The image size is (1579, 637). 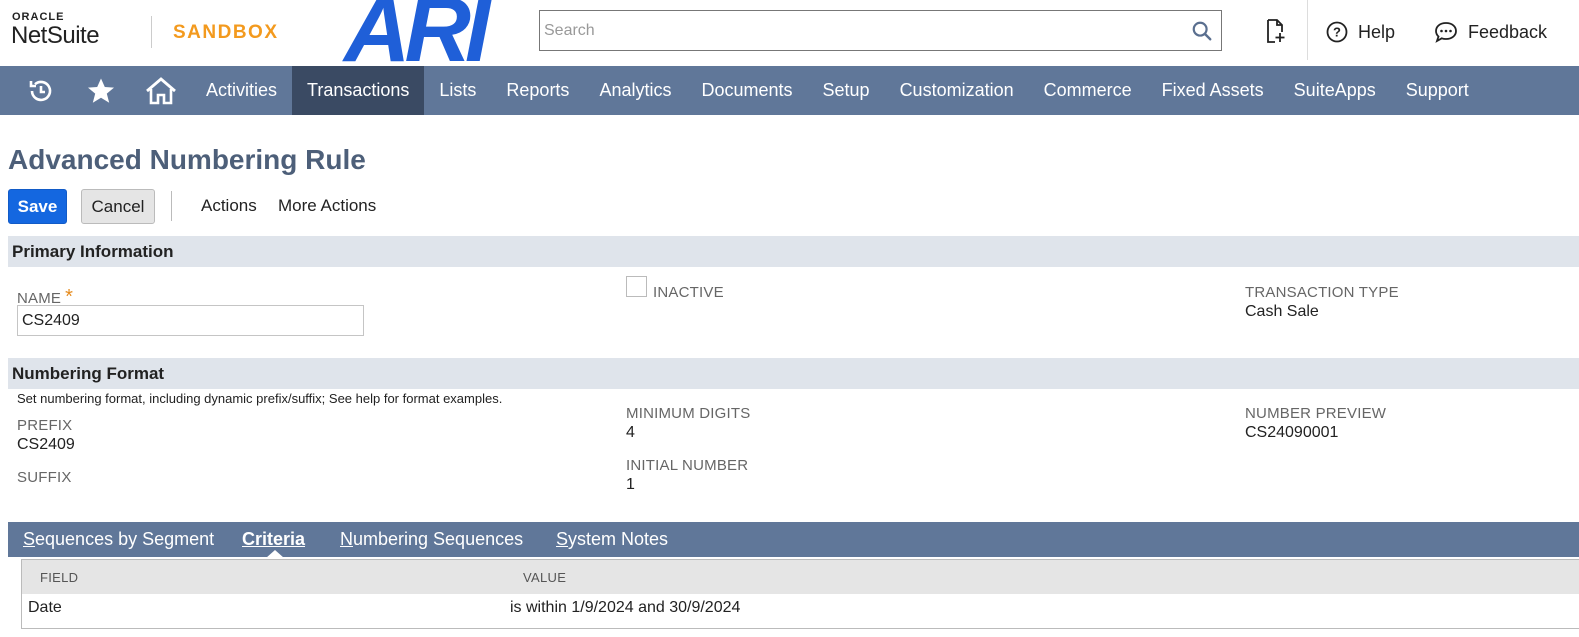 What do you see at coordinates (957, 90) in the screenshot?
I see `nav-customization: Customization` at bounding box center [957, 90].